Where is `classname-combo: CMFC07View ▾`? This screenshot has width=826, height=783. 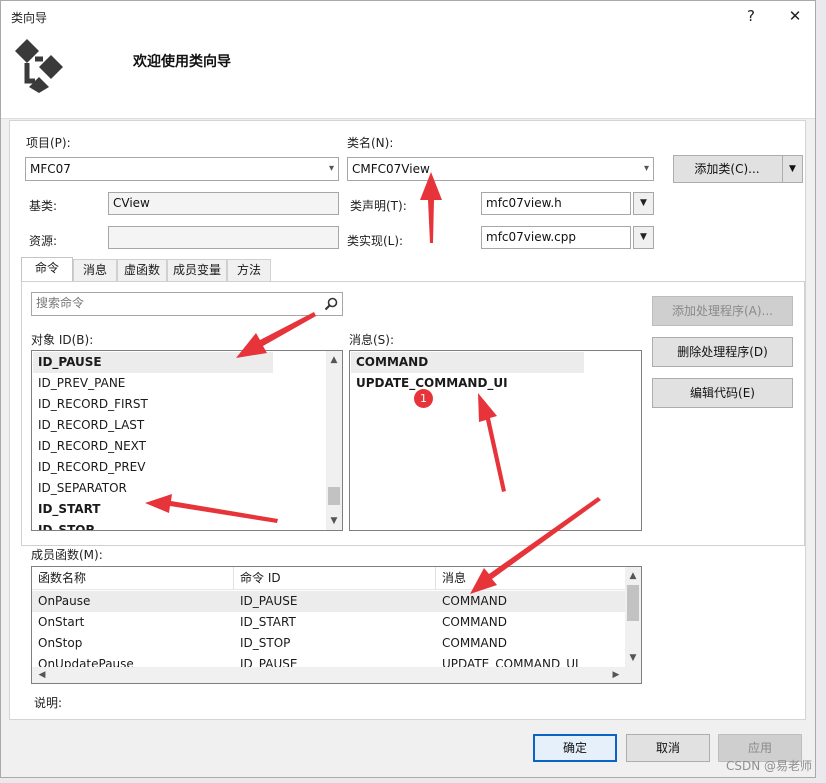 classname-combo: CMFC07View ▾ is located at coordinates (500, 169).